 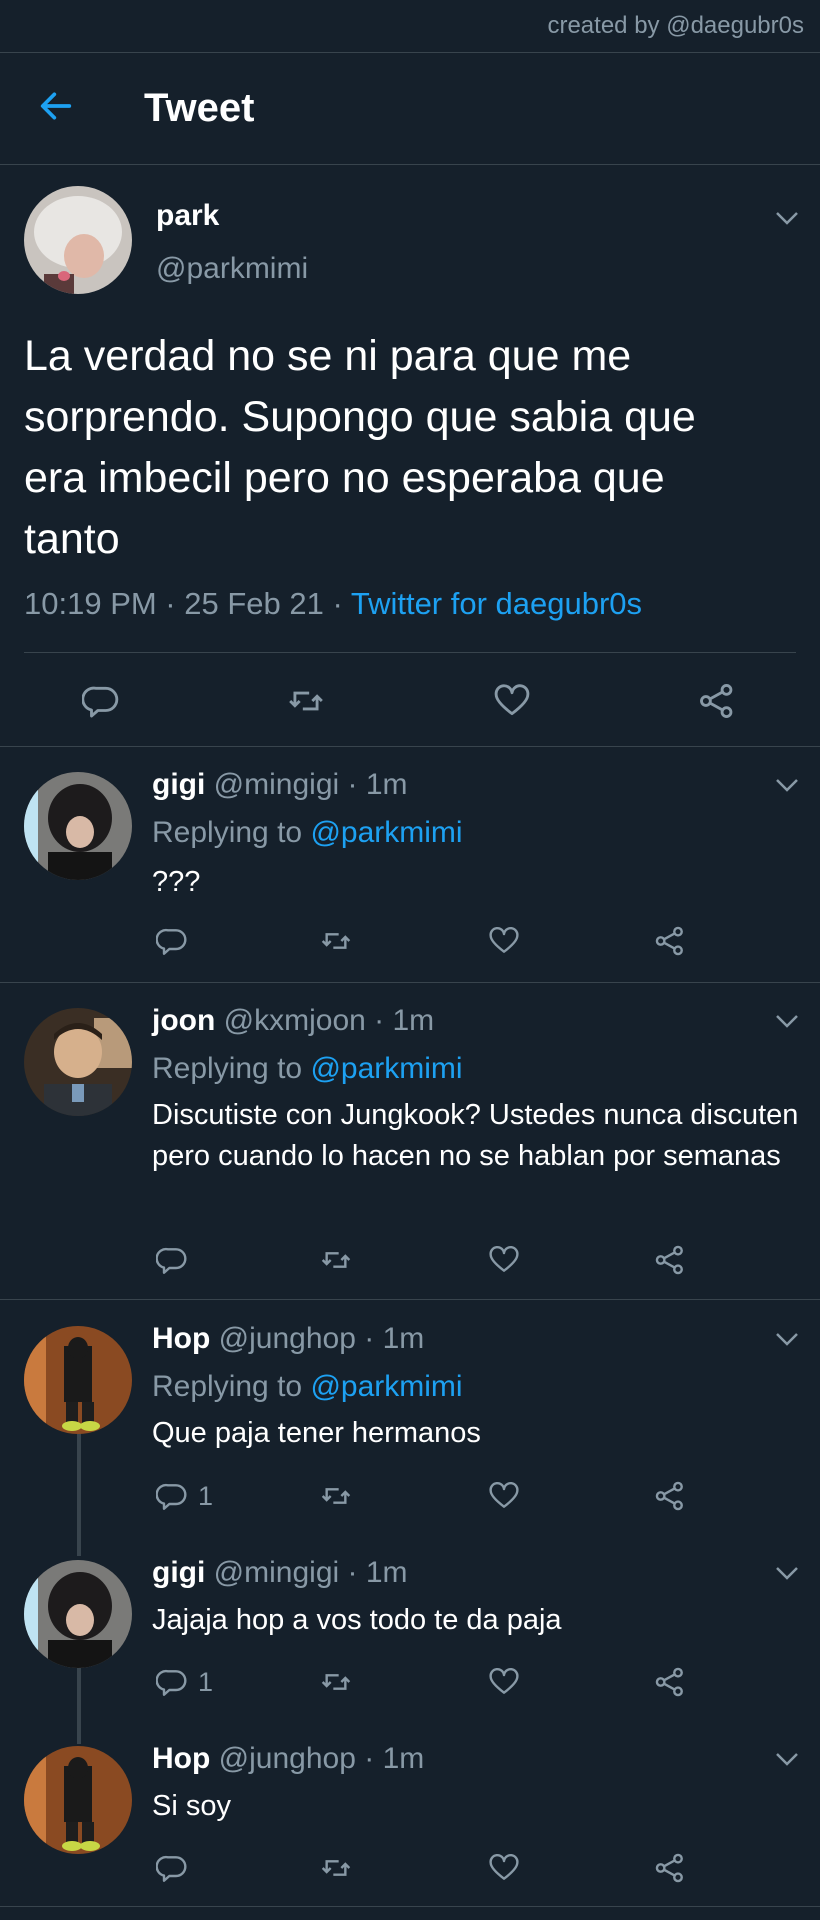 What do you see at coordinates (373, 1572) in the screenshot?
I see `reply-time: · 1m` at bounding box center [373, 1572].